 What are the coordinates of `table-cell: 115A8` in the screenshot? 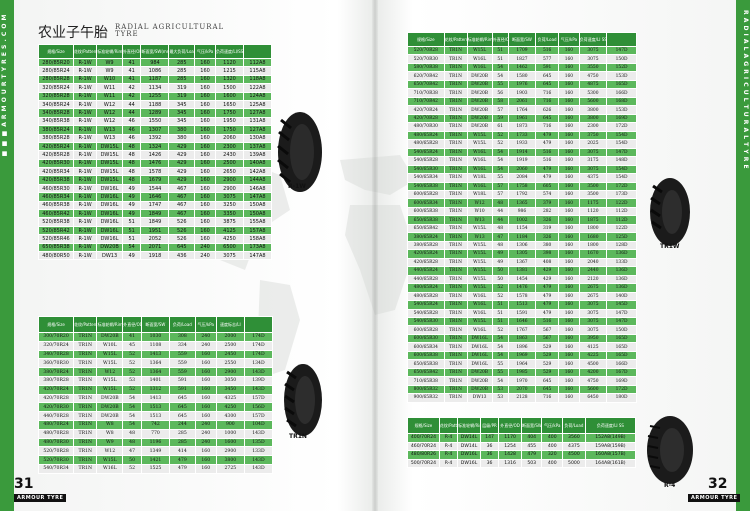 It's located at (257, 71).